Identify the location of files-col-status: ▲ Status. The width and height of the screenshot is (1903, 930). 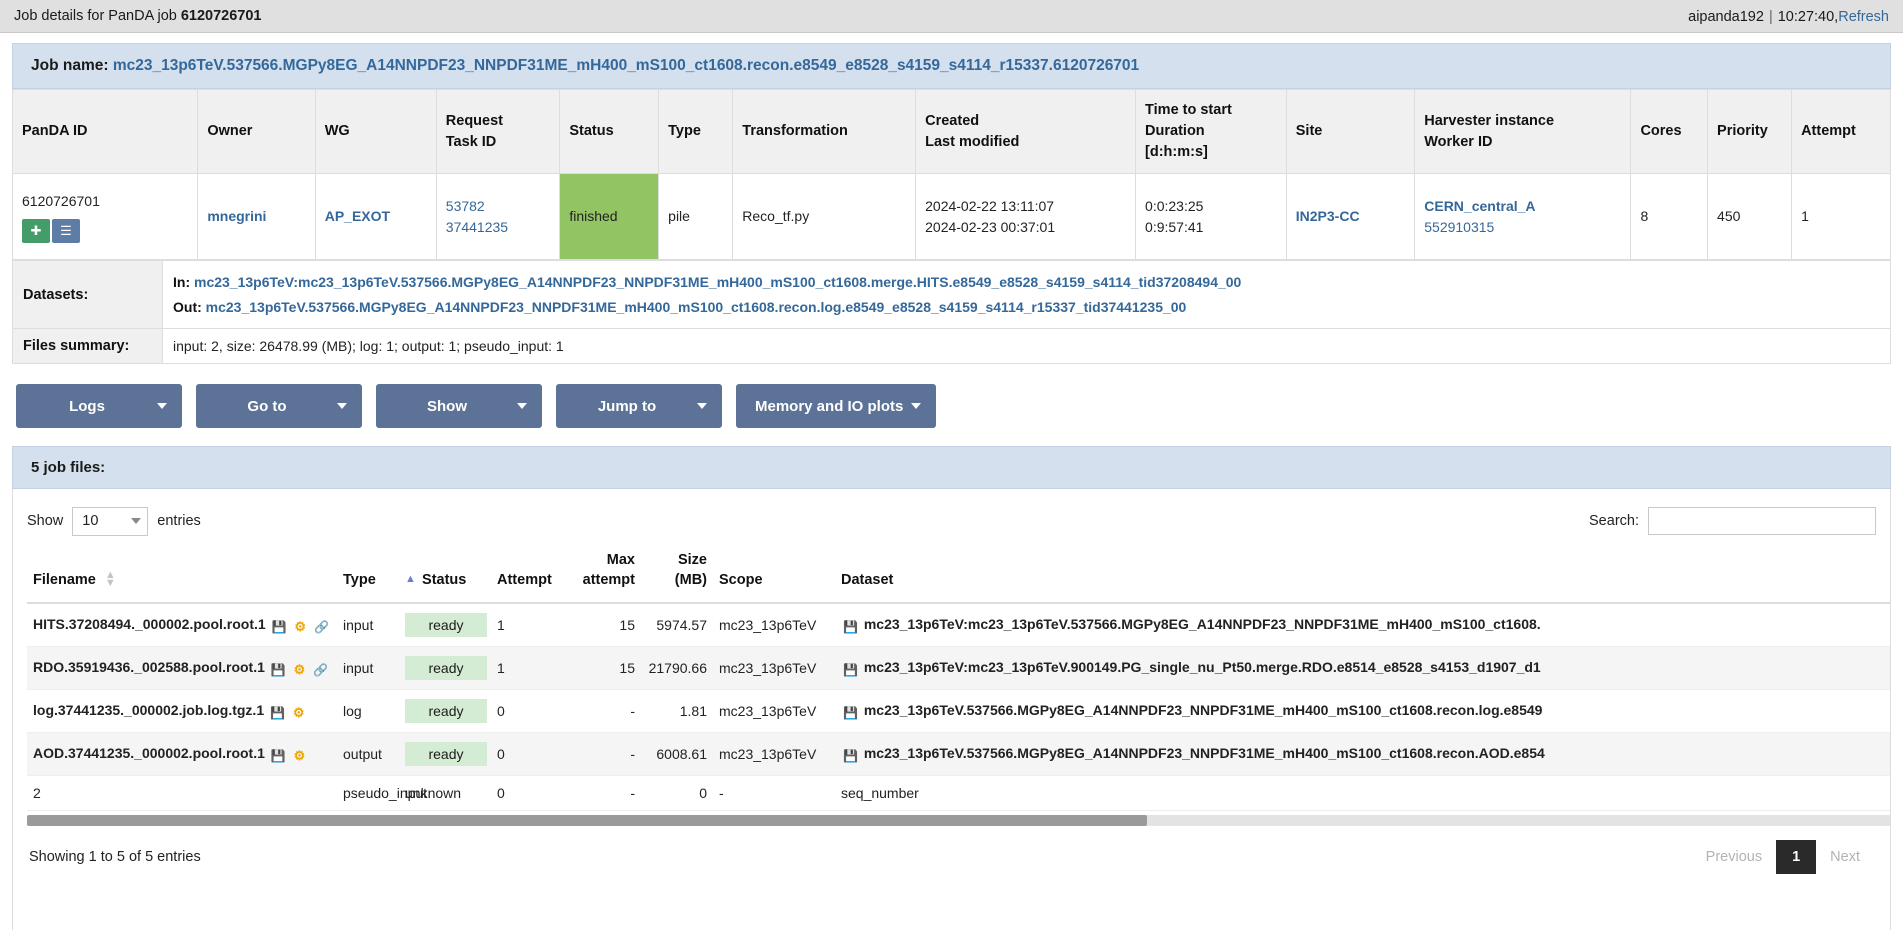
(445, 573).